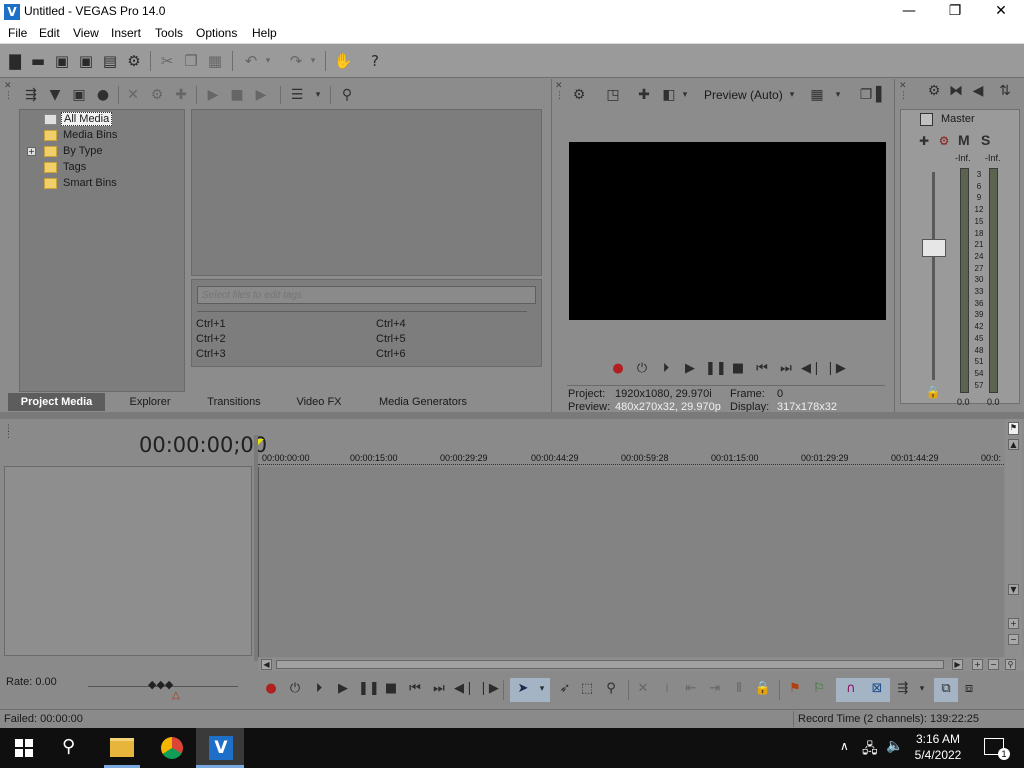  What do you see at coordinates (669, 95) in the screenshot?
I see `split-screen-icon: ◧` at bounding box center [669, 95].